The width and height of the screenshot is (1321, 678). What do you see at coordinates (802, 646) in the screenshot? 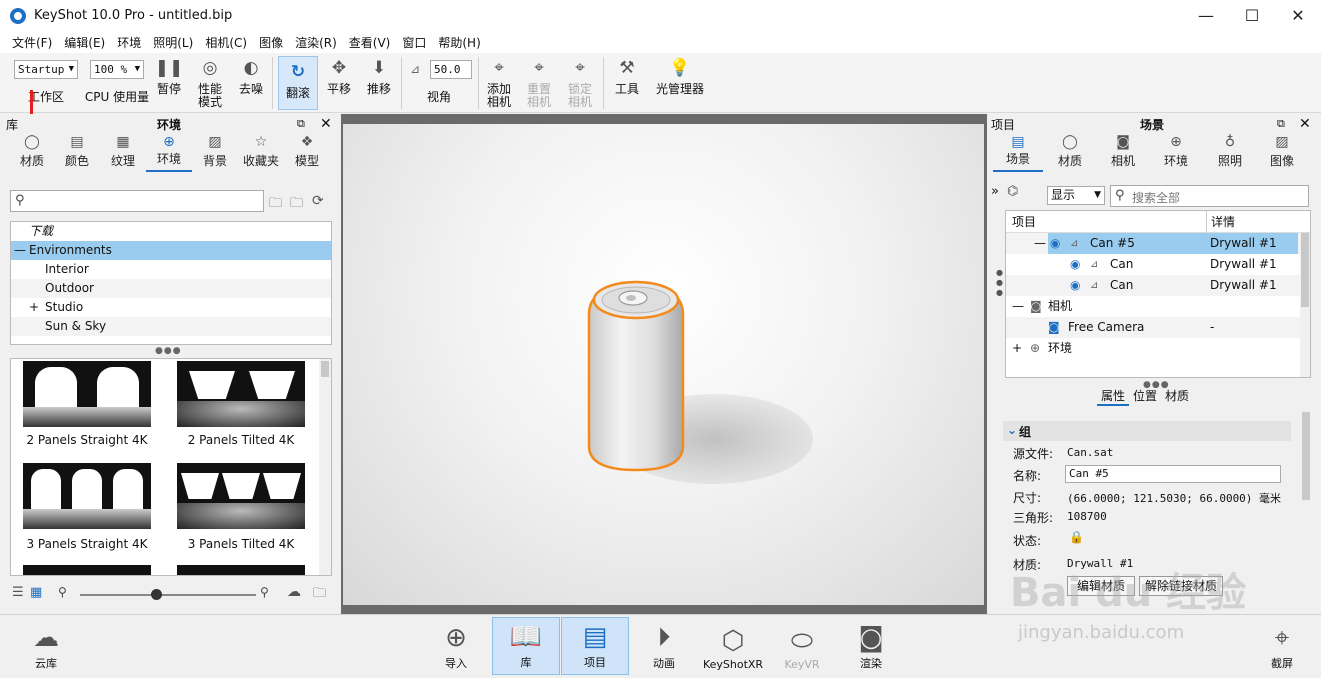
I see `keyvr-button: ⬭ KeyVR` at bounding box center [802, 646].